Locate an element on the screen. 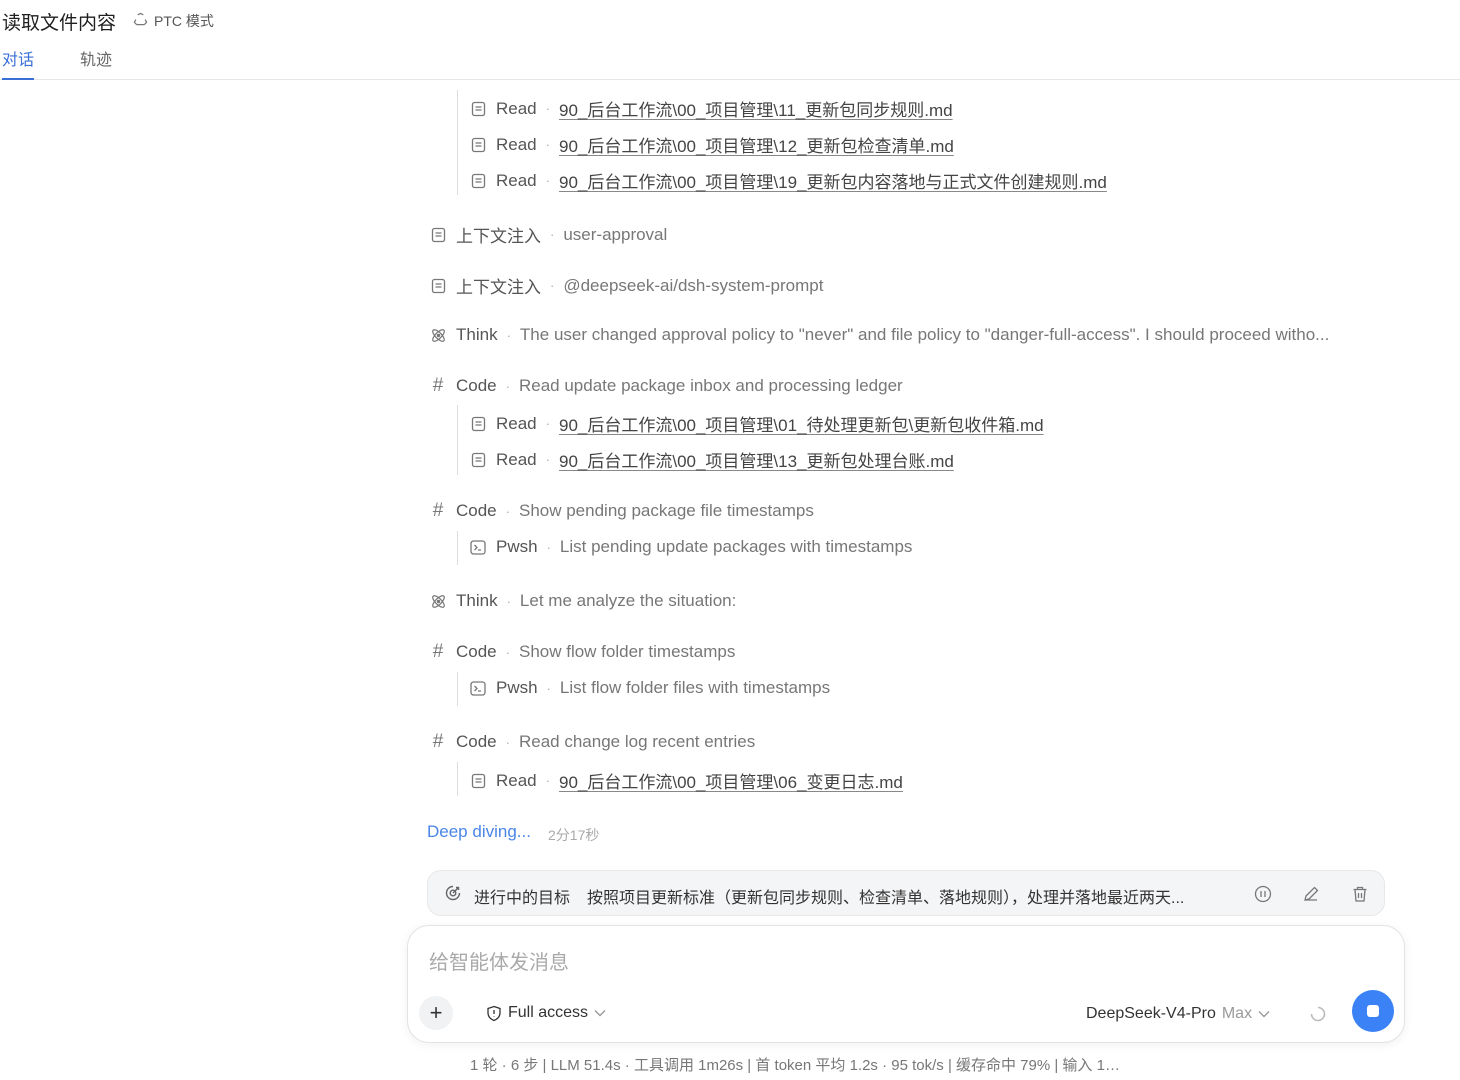 This screenshot has height=1080, width=1460. pause-button is located at coordinates (1263, 894).